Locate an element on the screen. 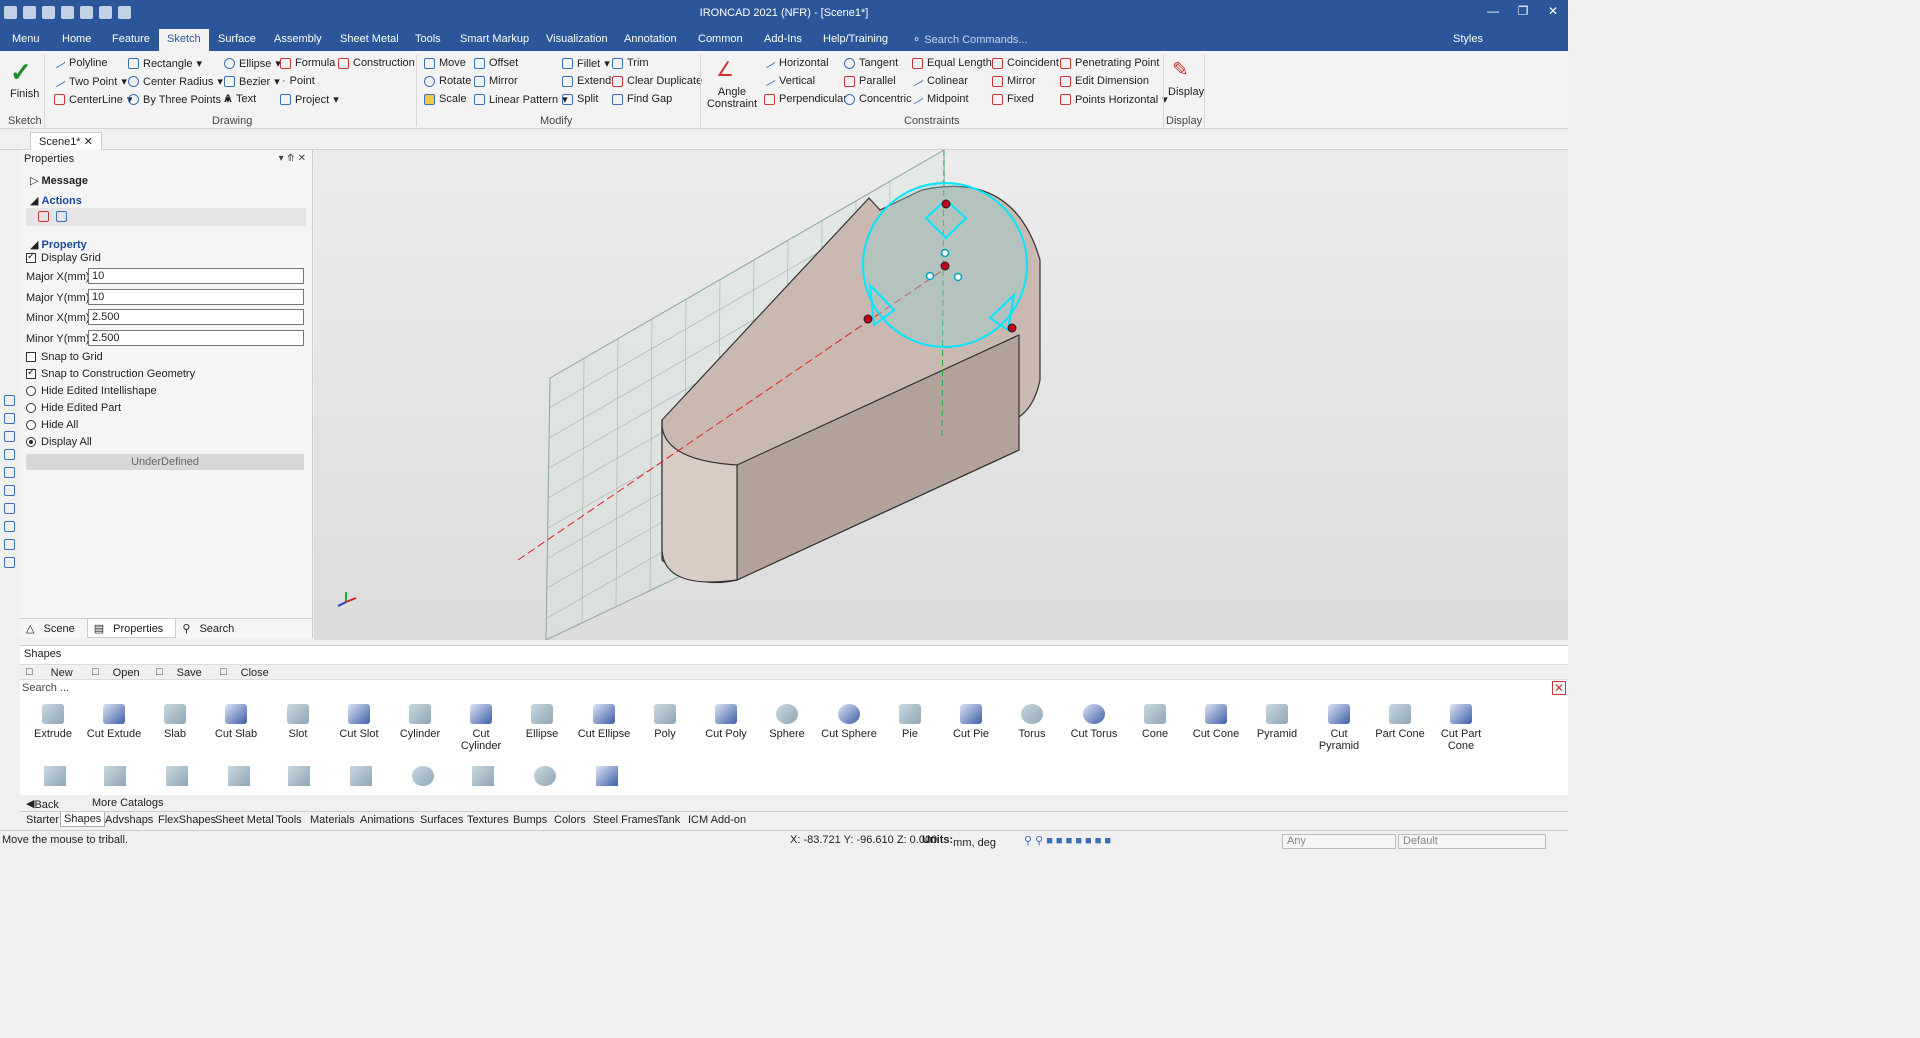 This screenshot has width=1920, height=1038. tab-visualization: Visualization is located at coordinates (577, 39).